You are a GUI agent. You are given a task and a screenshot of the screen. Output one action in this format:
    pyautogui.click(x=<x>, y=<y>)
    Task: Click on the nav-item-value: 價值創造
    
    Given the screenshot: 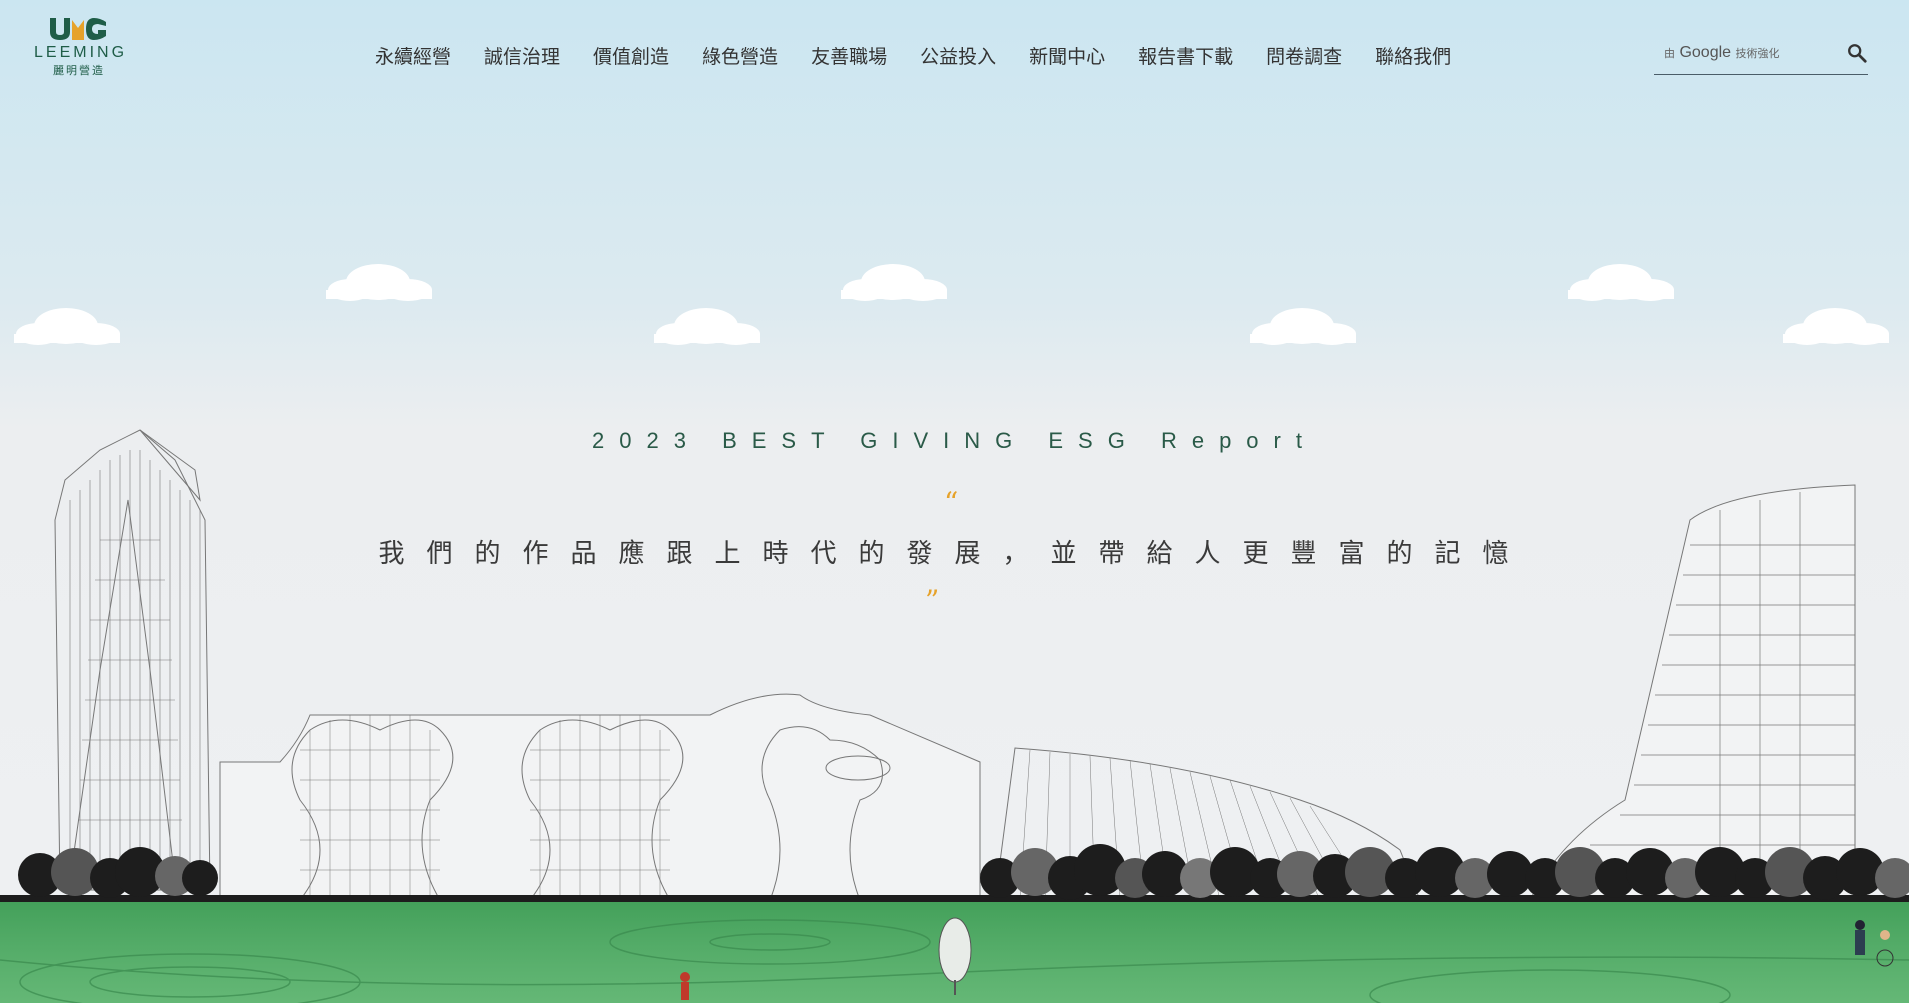 What is the action you would take?
    pyautogui.click(x=631, y=55)
    